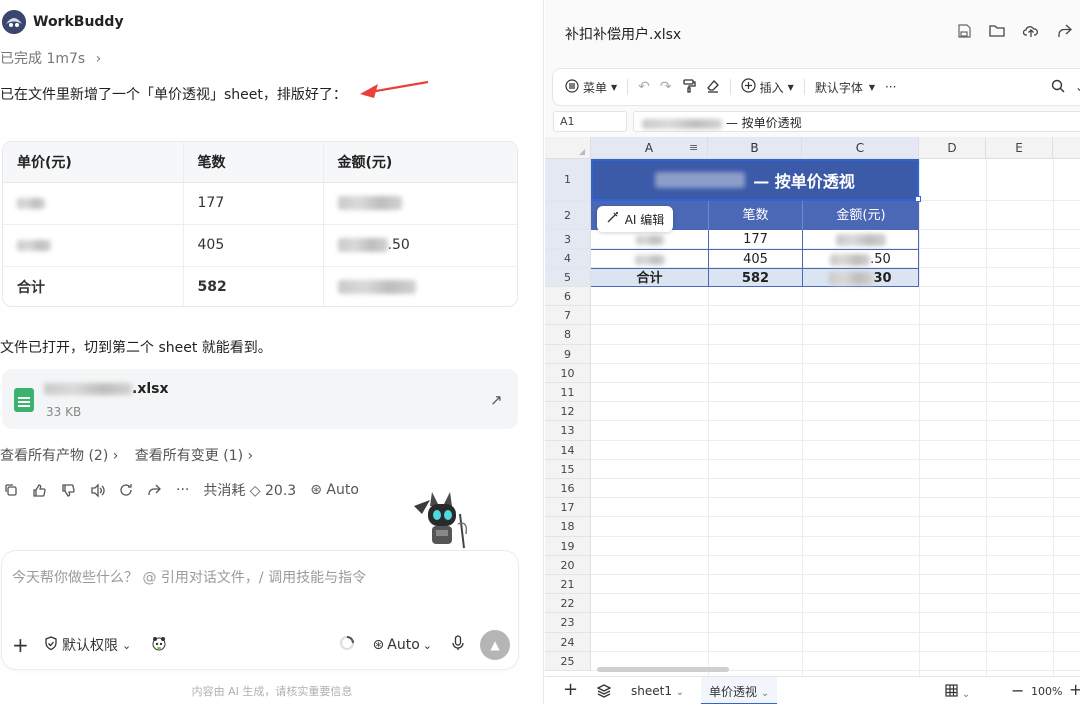  I want to click on open-external-icon: ↗, so click(496, 400).